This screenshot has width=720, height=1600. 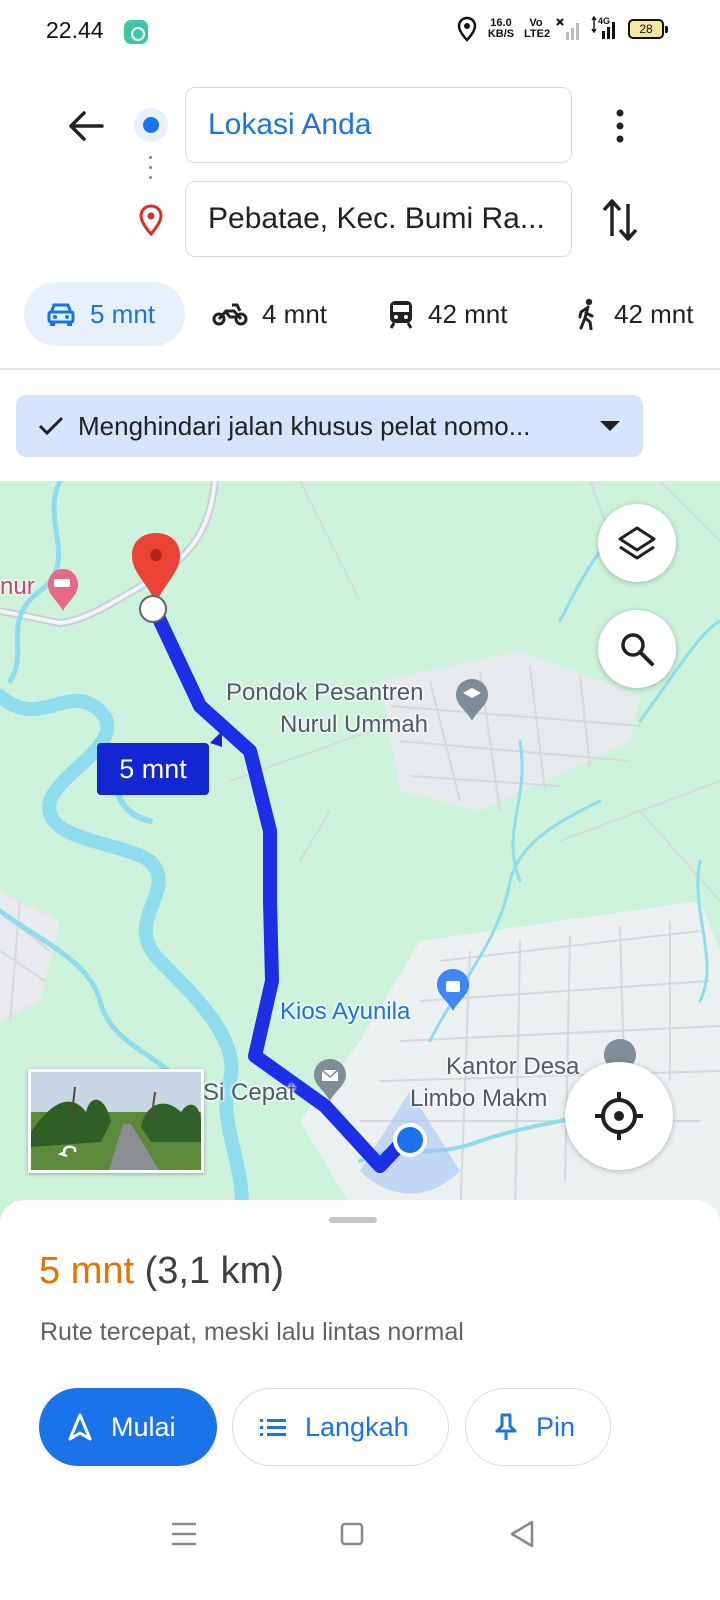 What do you see at coordinates (648, 29) in the screenshot?
I see `battery-indicator: 28` at bounding box center [648, 29].